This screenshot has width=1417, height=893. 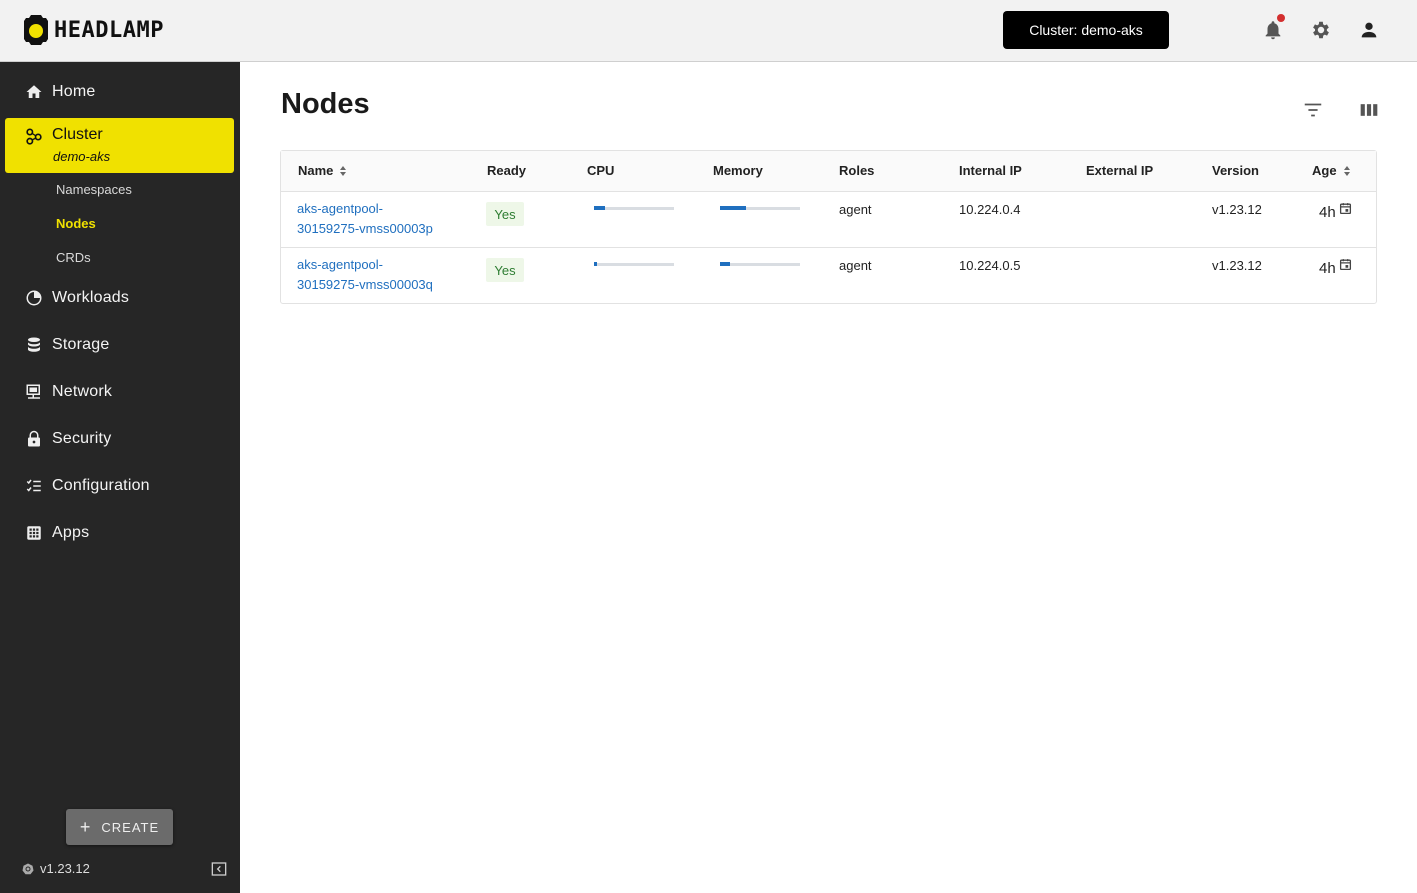 I want to click on notification-dot, so click(x=1281, y=18).